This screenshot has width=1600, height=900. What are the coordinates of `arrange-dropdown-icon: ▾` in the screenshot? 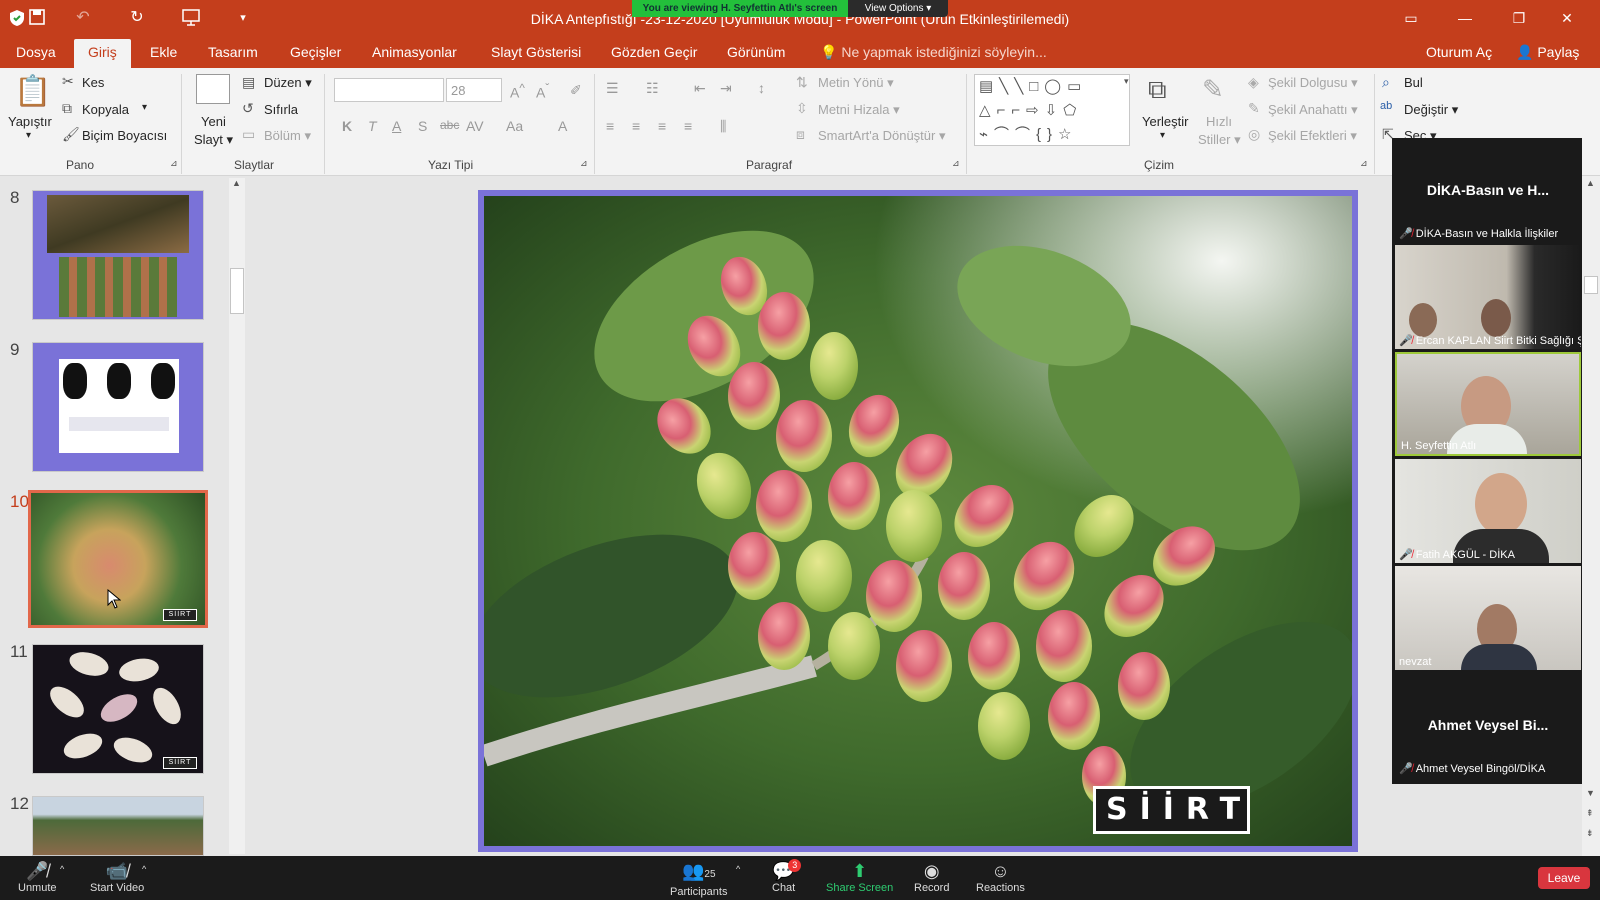 It's located at (1162, 135).